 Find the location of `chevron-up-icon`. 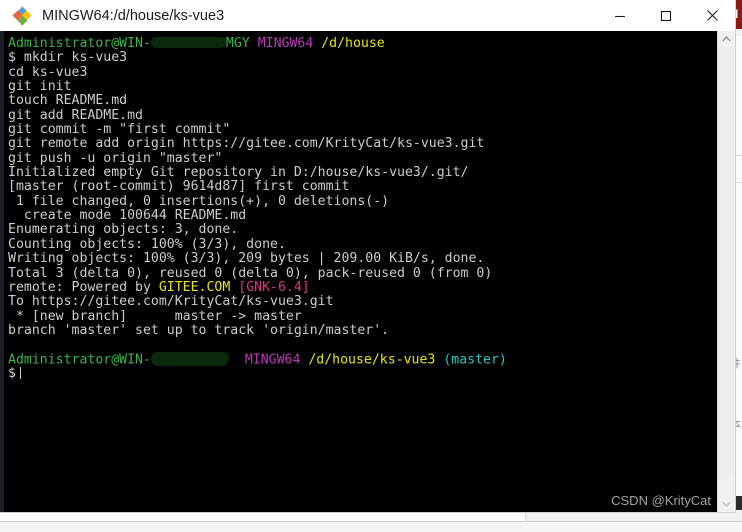

chevron-up-icon is located at coordinates (726, 39).